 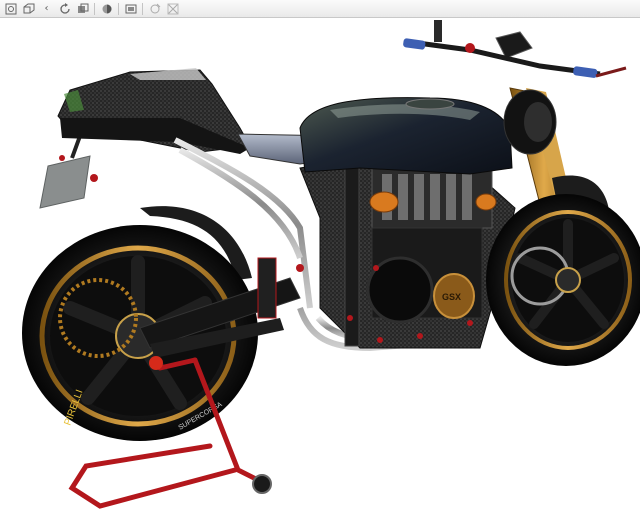 What do you see at coordinates (64, 8) in the screenshot?
I see `rotate-icon` at bounding box center [64, 8].